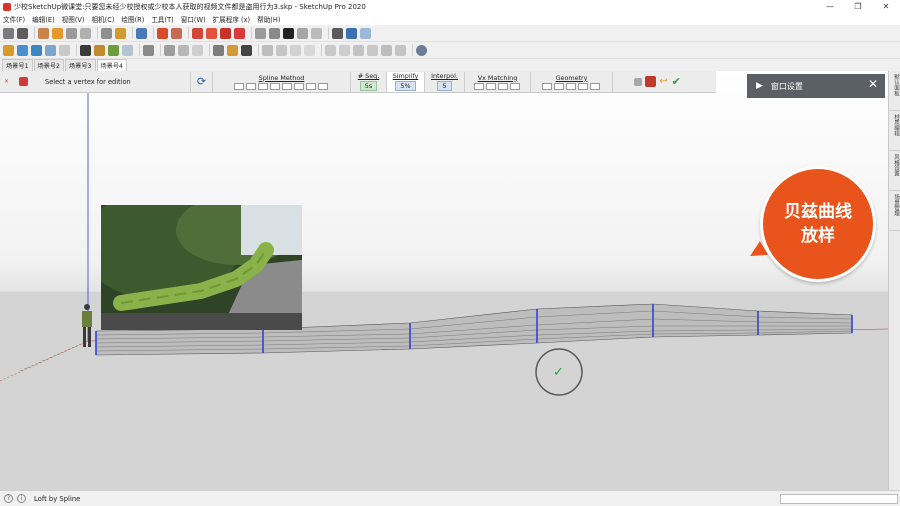 This screenshot has width=900, height=506. What do you see at coordinates (225, 33) in the screenshot?
I see `ruby-icon` at bounding box center [225, 33].